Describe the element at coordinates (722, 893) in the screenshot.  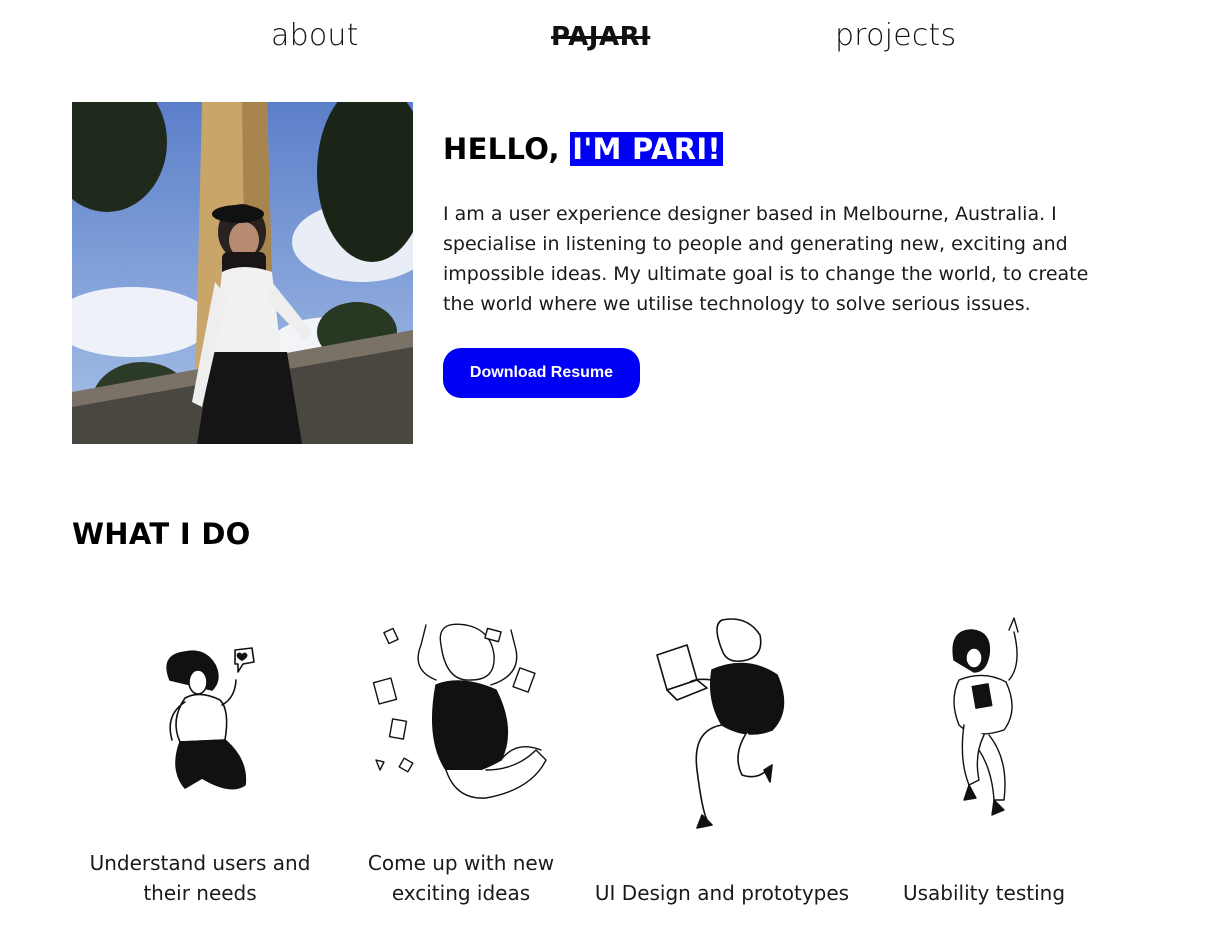
I see `service-label: UI Design and prototypes` at that location.